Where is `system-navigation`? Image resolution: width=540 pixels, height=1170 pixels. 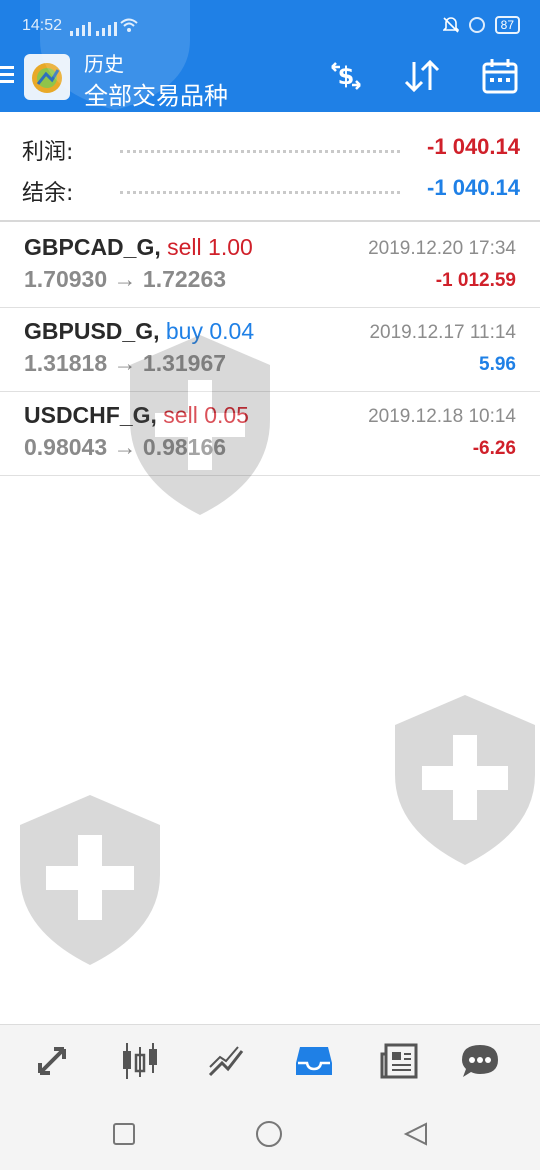
system-navigation is located at coordinates (270, 1133).